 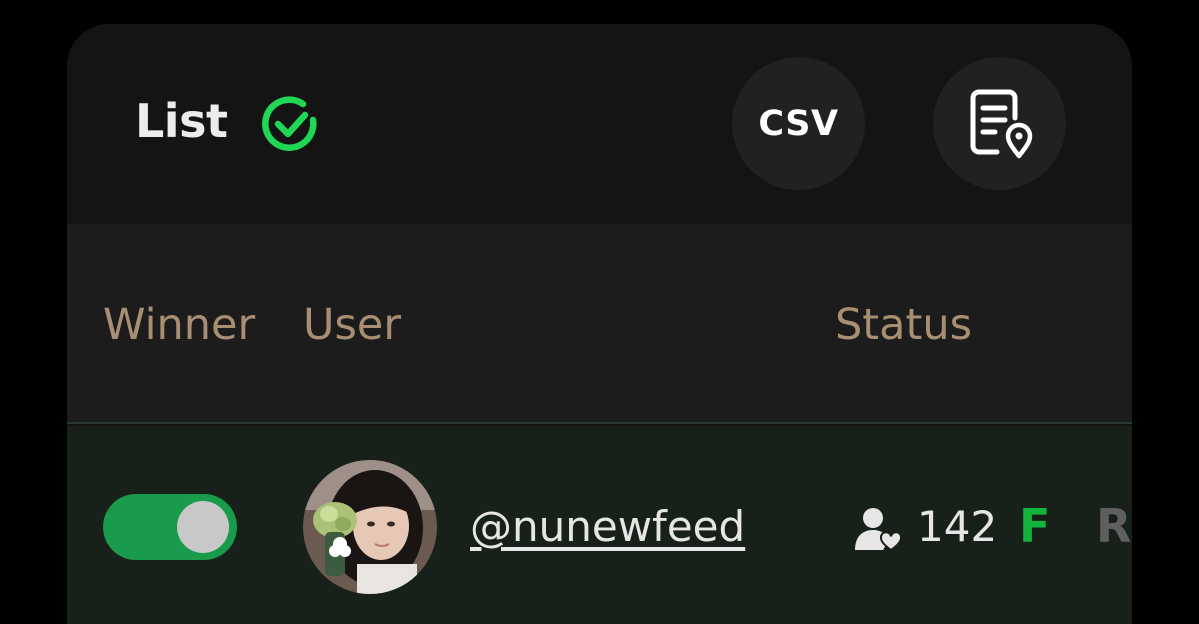 I want to click on winner-toggle, so click(x=170, y=527).